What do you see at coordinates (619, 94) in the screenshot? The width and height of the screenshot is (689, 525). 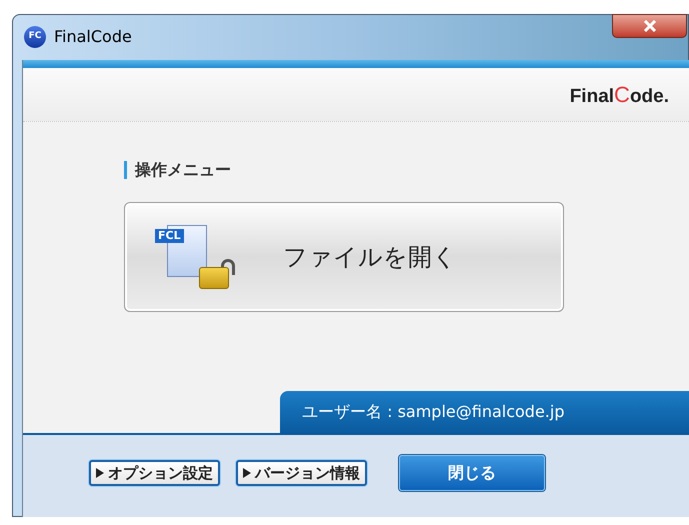 I see `brand-logo: FinalCode.` at bounding box center [619, 94].